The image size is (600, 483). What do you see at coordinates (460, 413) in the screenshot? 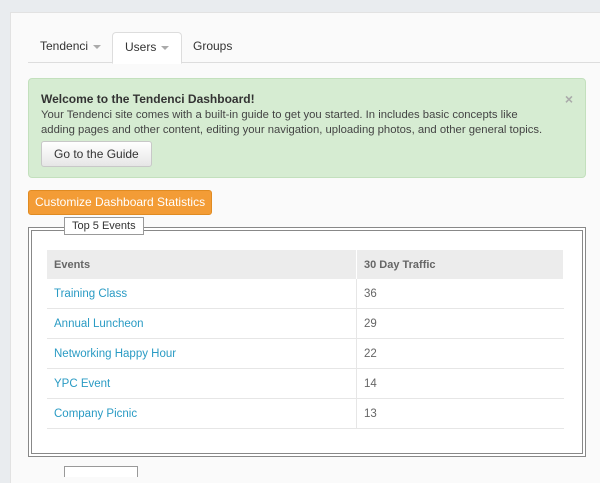
I see `traffic-value: 13` at bounding box center [460, 413].